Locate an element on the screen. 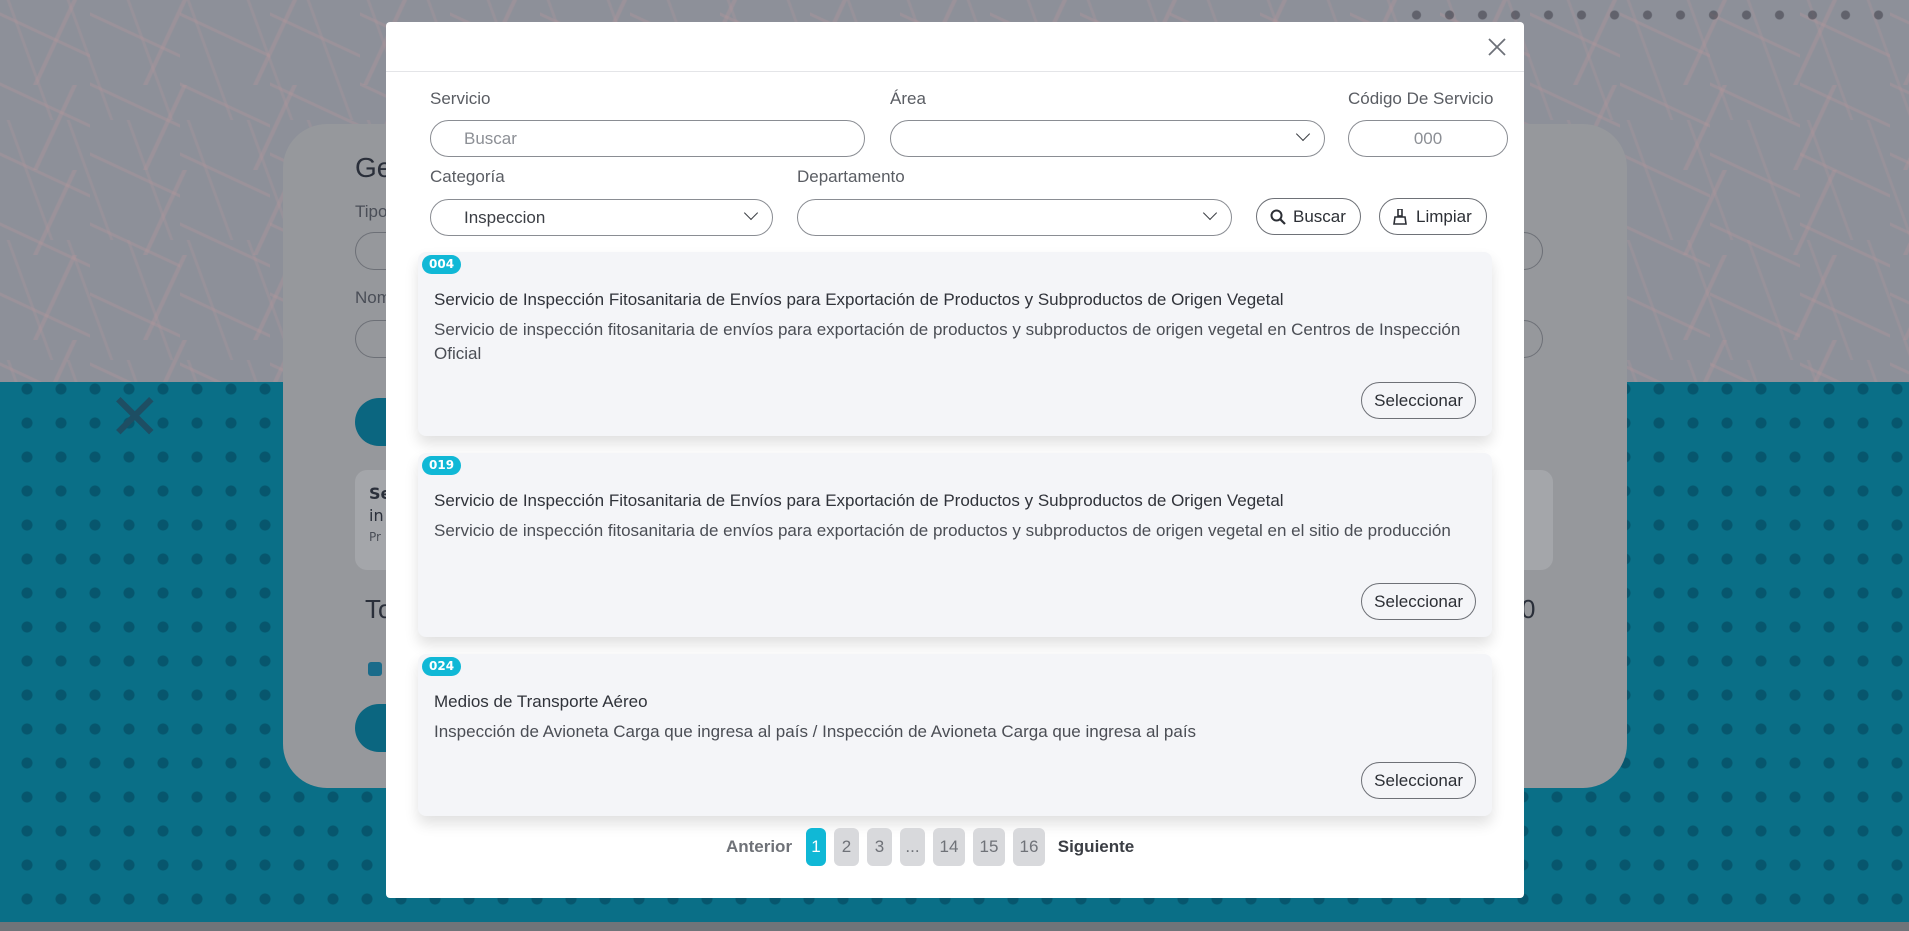  area-select is located at coordinates (1107, 138).